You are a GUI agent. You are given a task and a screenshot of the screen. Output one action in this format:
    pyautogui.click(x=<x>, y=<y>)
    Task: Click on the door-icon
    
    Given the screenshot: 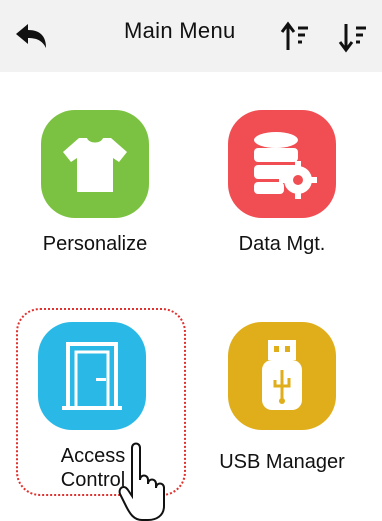 What is the action you would take?
    pyautogui.click(x=92, y=376)
    